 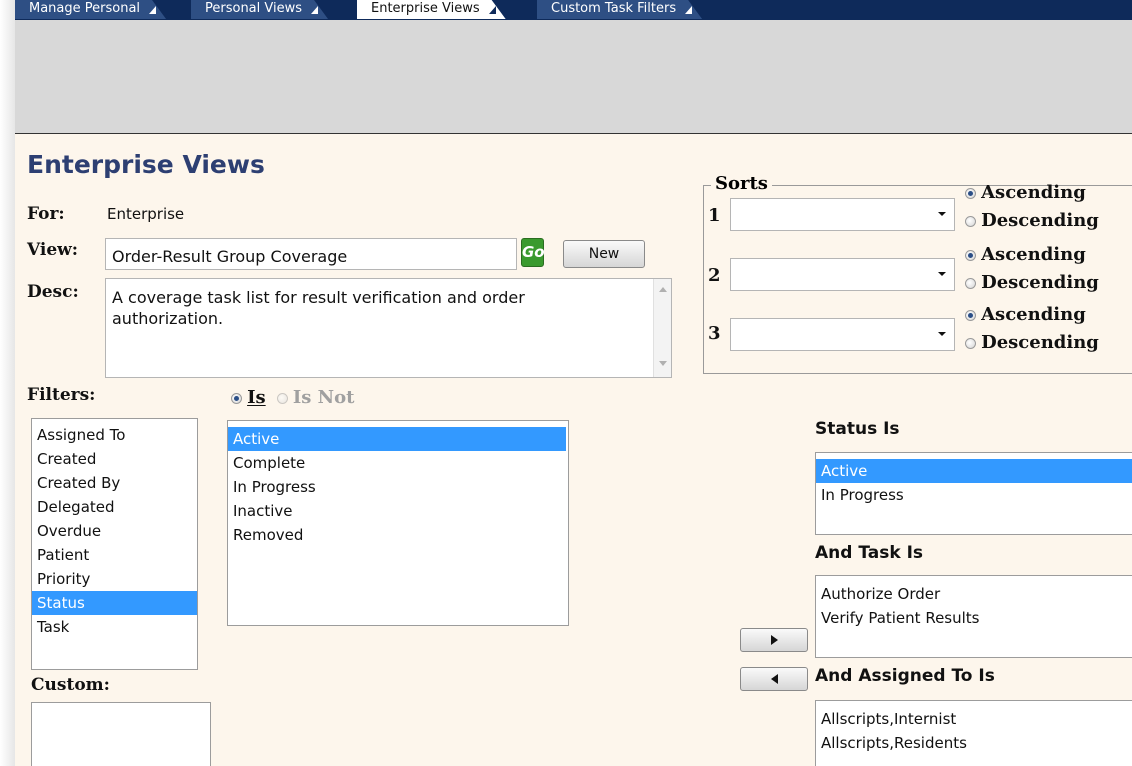 I want to click on list-item: Delegated, so click(x=114, y=507).